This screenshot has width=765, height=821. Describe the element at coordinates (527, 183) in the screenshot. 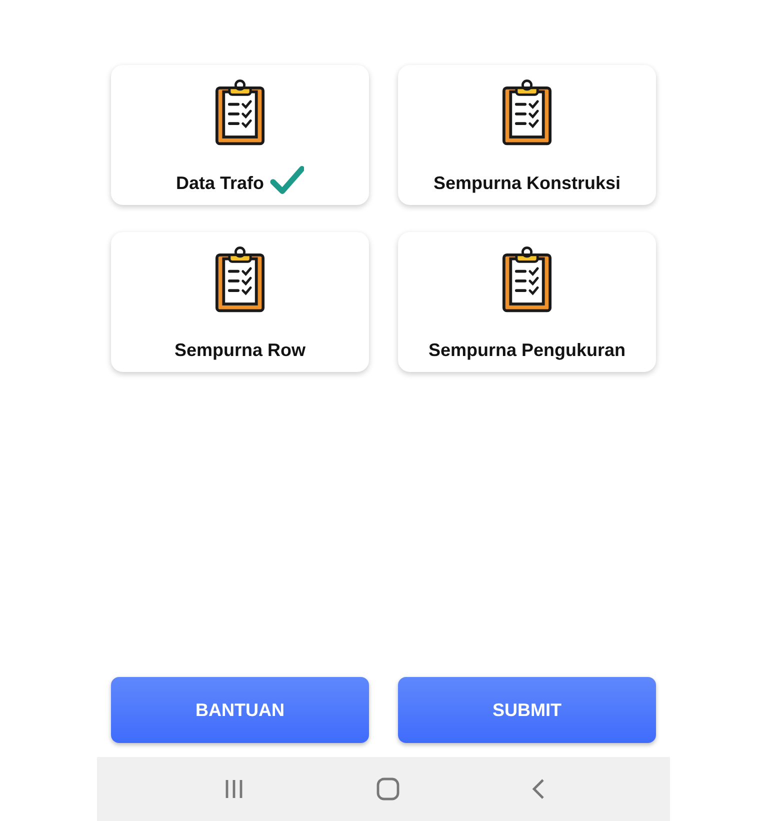

I see `card-label: Sempurna Konstruksi` at that location.